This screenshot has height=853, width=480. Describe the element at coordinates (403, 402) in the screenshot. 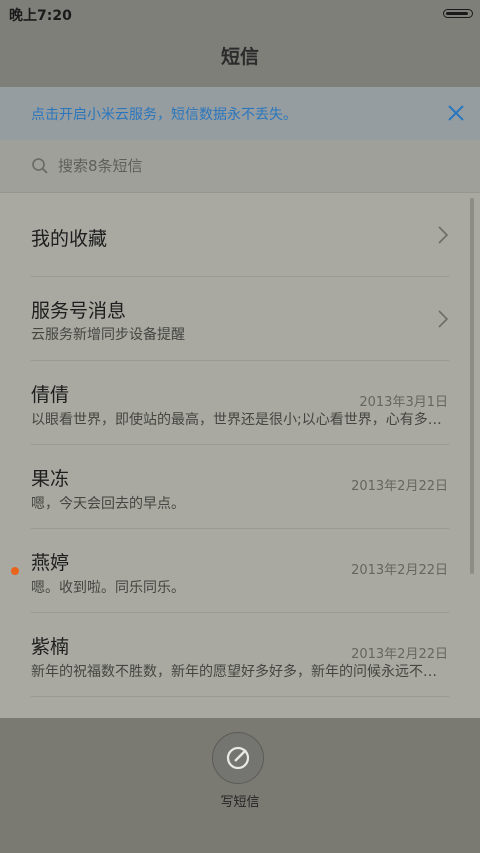

I see `message-date: 2013年3月1日` at that location.